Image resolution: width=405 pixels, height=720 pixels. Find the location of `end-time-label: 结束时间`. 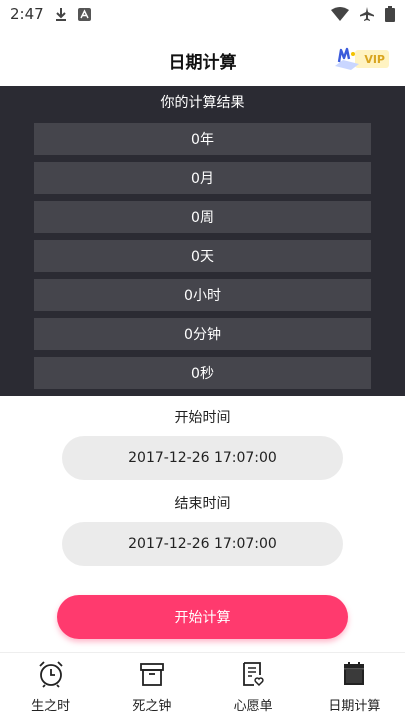

end-time-label: 结束时间 is located at coordinates (202, 504).